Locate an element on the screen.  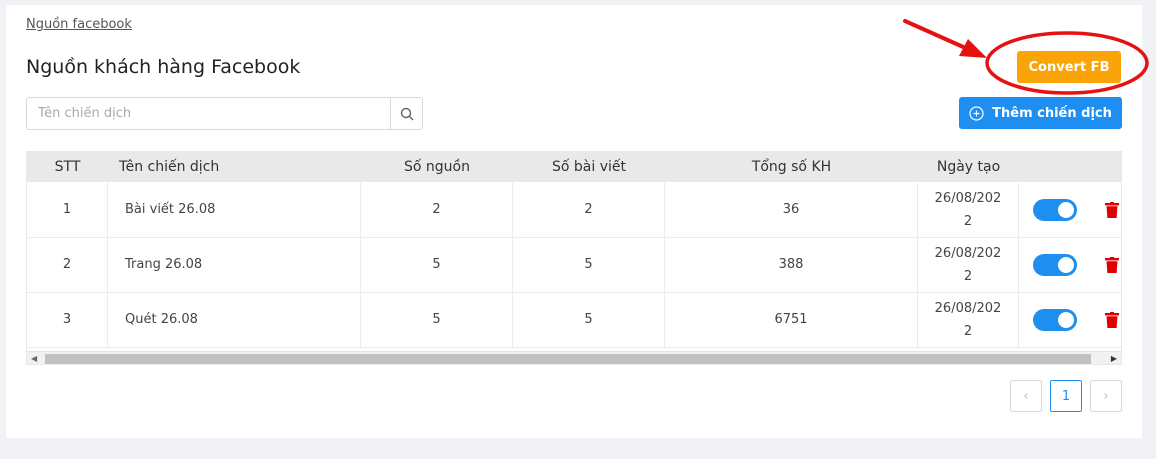
row-total: 388 is located at coordinates (791, 264).